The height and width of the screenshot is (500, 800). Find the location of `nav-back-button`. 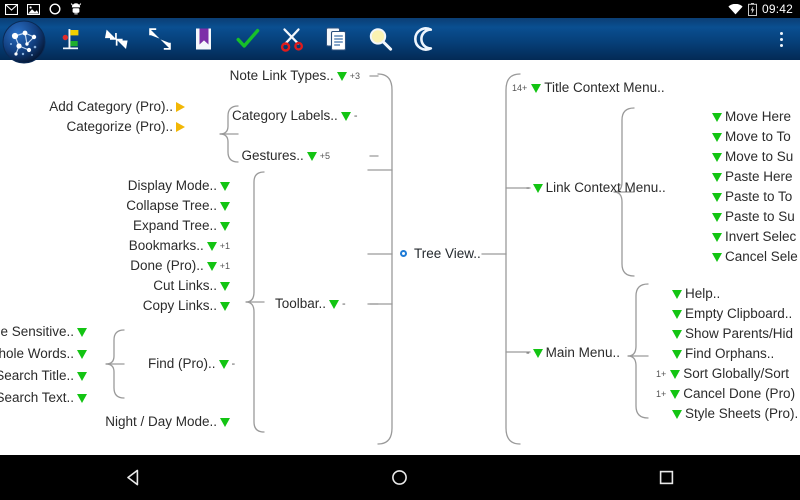

nav-back-button is located at coordinates (133, 477).